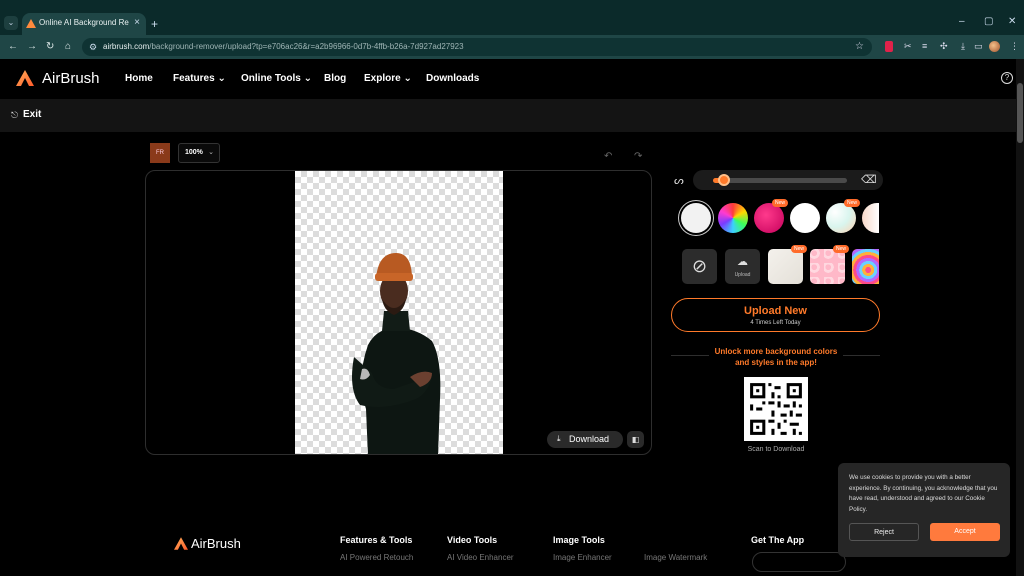 The width and height of the screenshot is (1024, 576). Describe the element at coordinates (889, 46) in the screenshot. I see `red-extension-icon` at that location.